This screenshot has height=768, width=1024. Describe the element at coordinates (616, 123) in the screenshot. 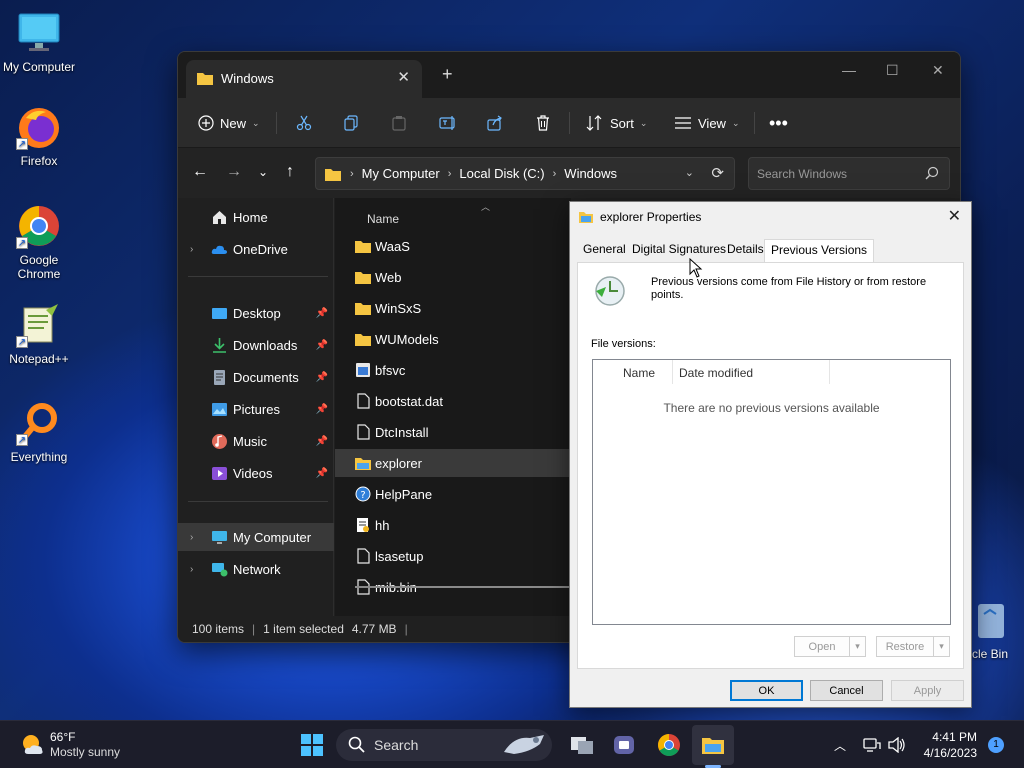

I see `sort-button: Sort ⌄` at that location.